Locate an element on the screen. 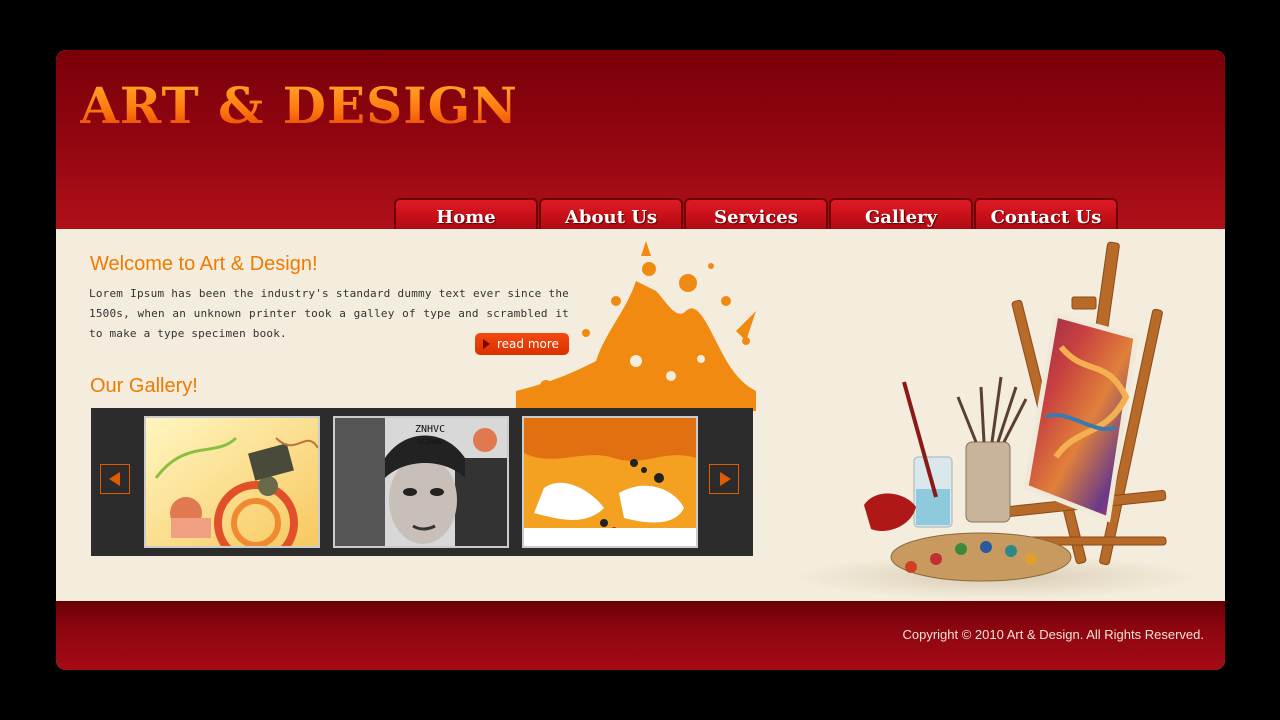 The image size is (1280, 720). gallery-thumbnail-orange-paint-splash is located at coordinates (610, 482).